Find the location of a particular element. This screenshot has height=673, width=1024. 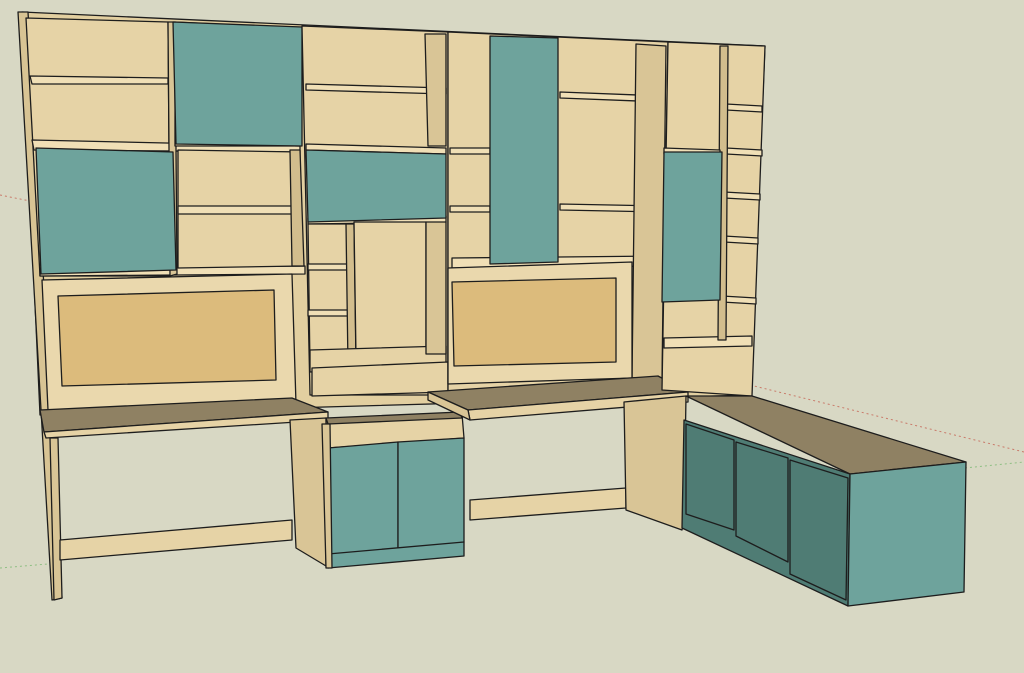

storage-bench is located at coordinates (824, 501).